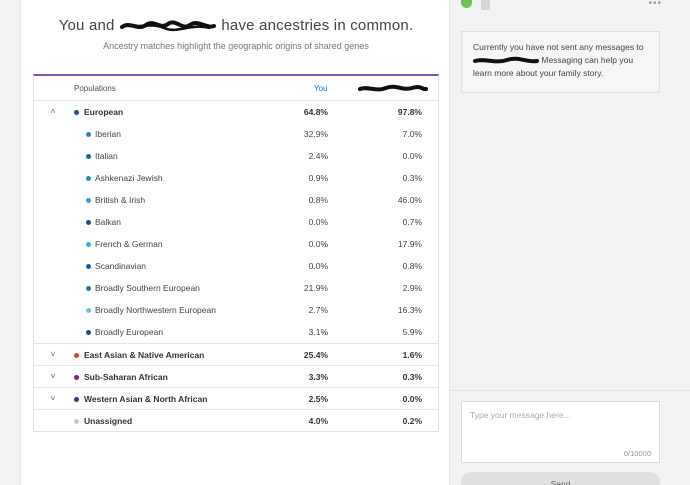  What do you see at coordinates (315, 288) in the screenshot?
I see `you-percentage: 21.9%` at bounding box center [315, 288].